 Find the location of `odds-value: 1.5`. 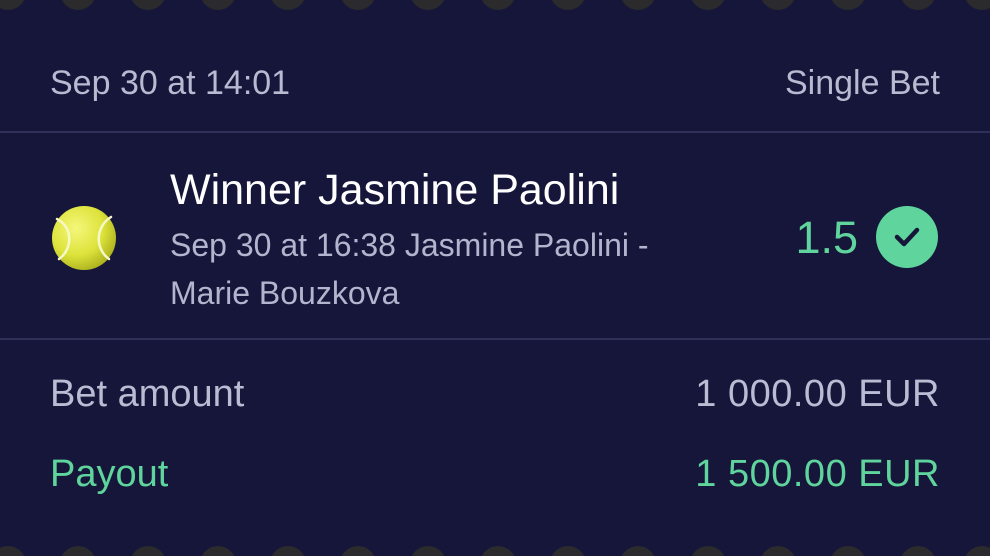

odds-value: 1.5 is located at coordinates (826, 237).